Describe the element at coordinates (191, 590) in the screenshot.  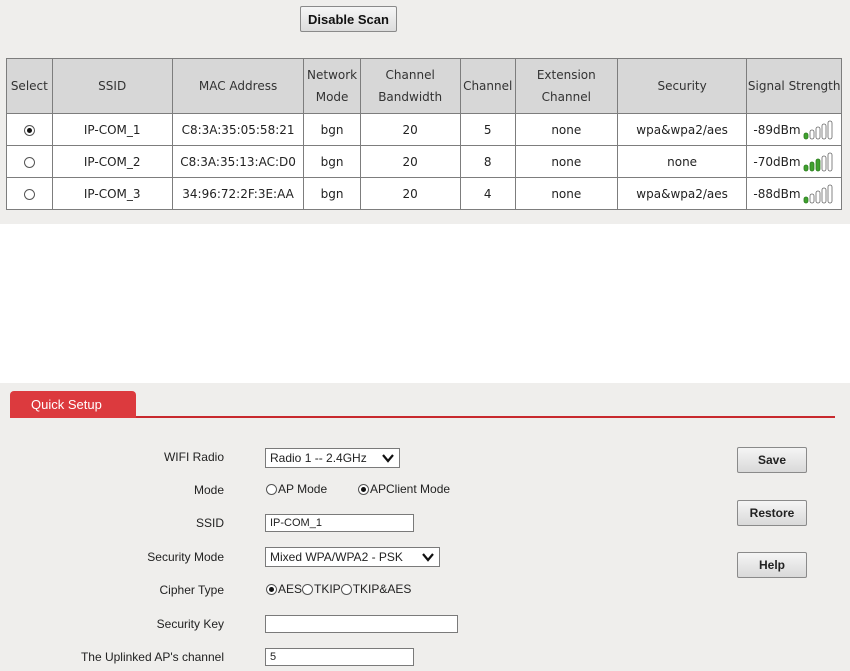
I see `cipher-type-label: Cipher Type` at that location.